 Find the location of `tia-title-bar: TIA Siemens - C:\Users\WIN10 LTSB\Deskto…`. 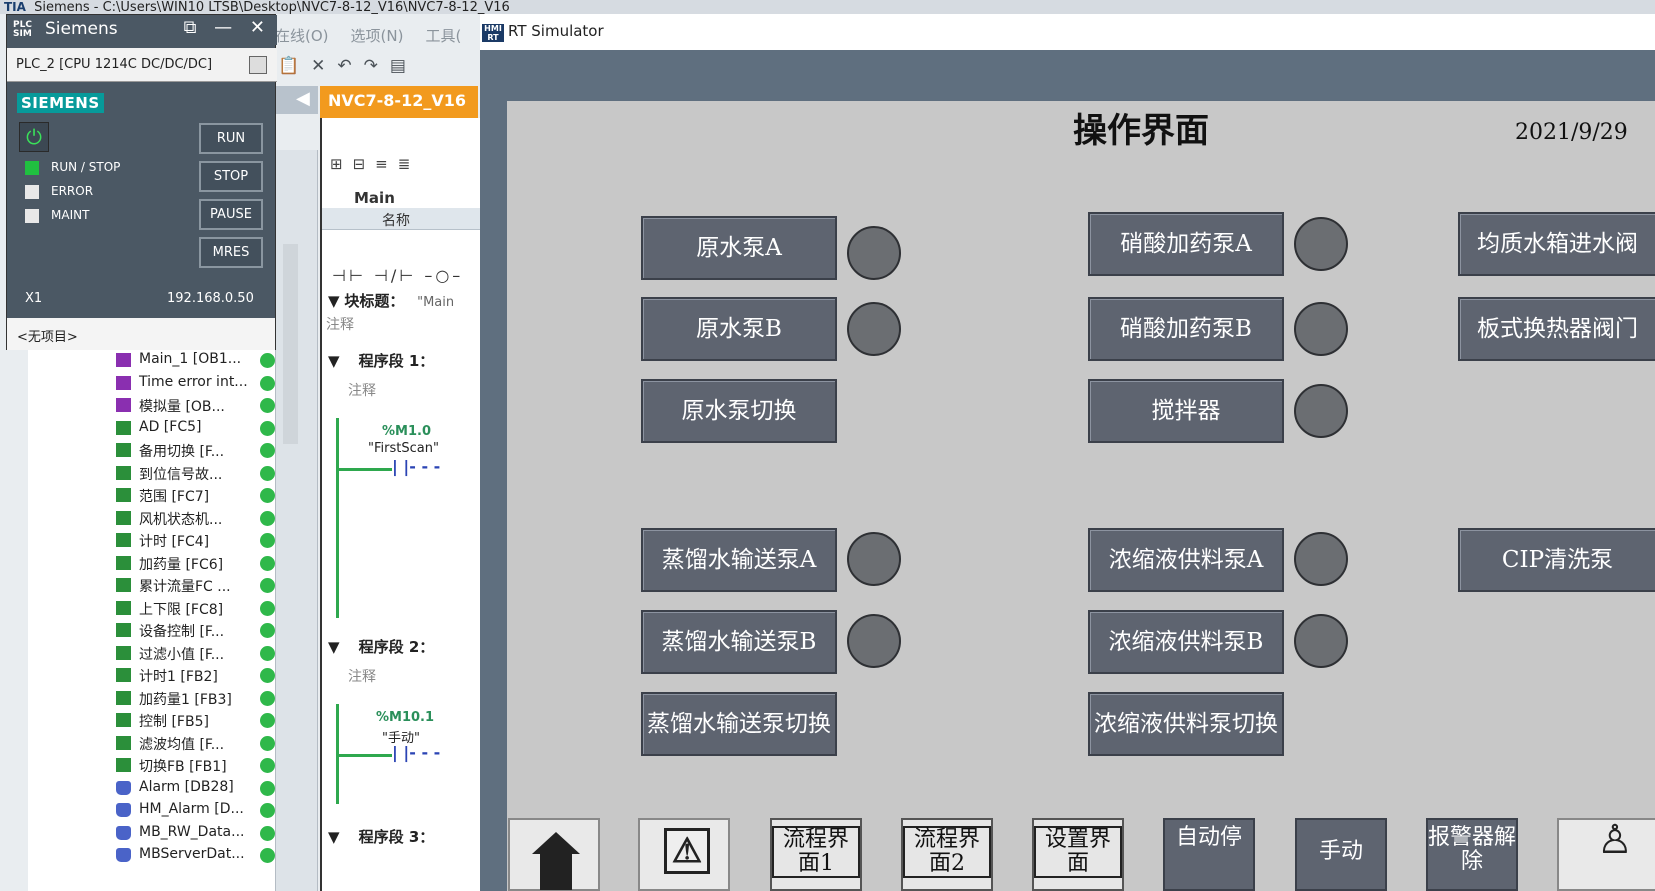

tia-title-bar: TIA Siemens - C:\Users\WIN10 LTSB\Deskto… is located at coordinates (827, 7).